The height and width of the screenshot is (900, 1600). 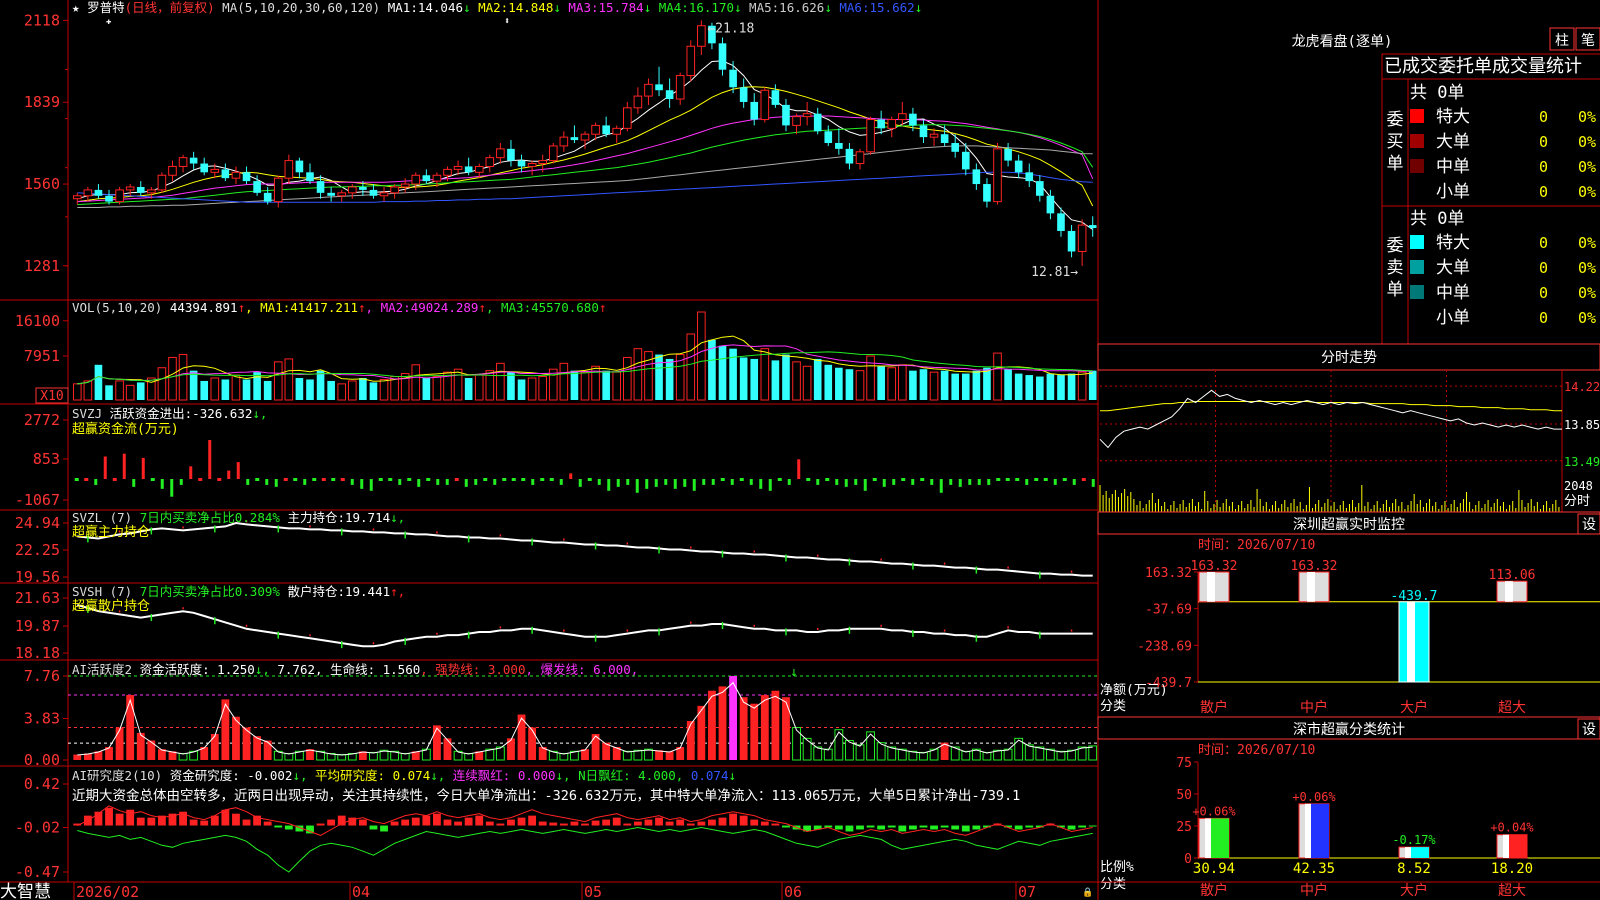 What do you see at coordinates (106, 7) in the screenshot?
I see `stock-name: 罗普特` at bounding box center [106, 7].